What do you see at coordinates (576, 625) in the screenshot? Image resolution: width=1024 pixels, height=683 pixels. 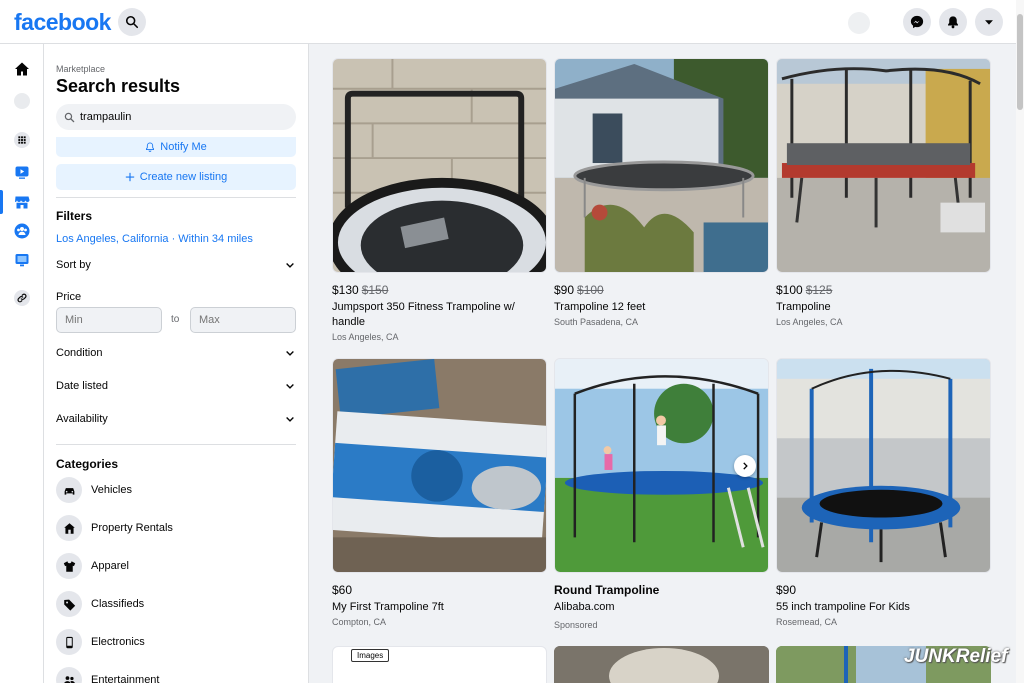 I see `sponsored-label: Sponsored` at bounding box center [576, 625].